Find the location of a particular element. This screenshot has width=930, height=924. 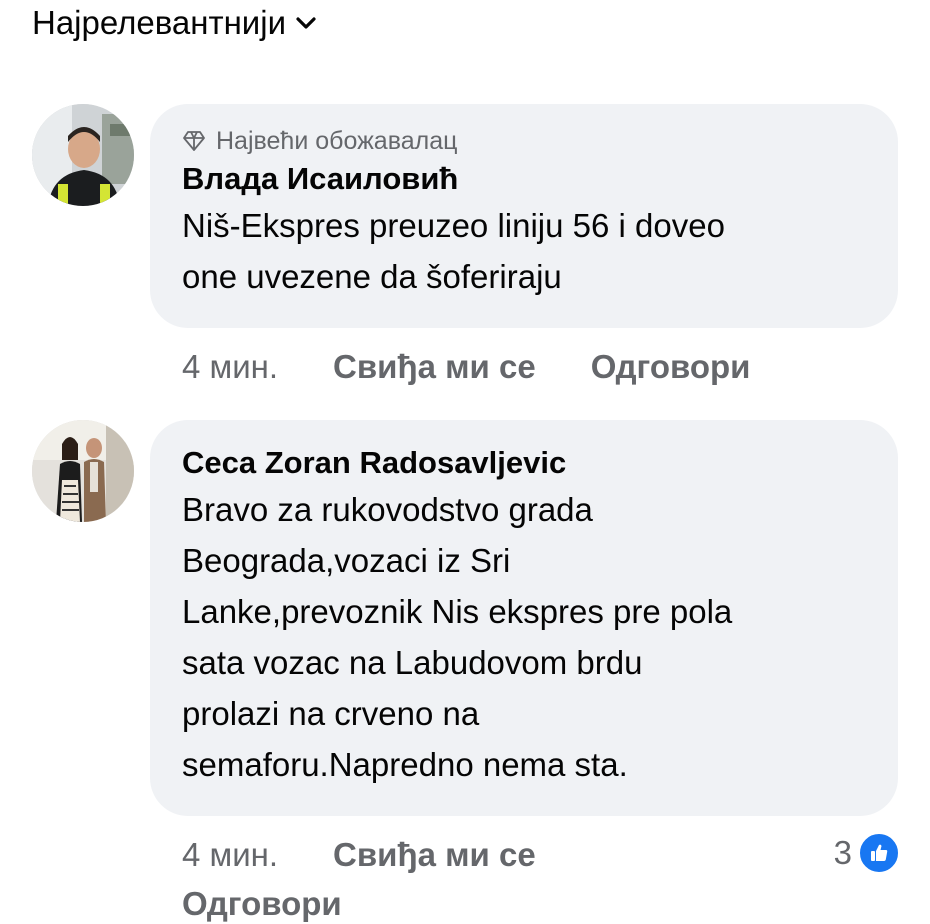

diamond-icon is located at coordinates (194, 141).